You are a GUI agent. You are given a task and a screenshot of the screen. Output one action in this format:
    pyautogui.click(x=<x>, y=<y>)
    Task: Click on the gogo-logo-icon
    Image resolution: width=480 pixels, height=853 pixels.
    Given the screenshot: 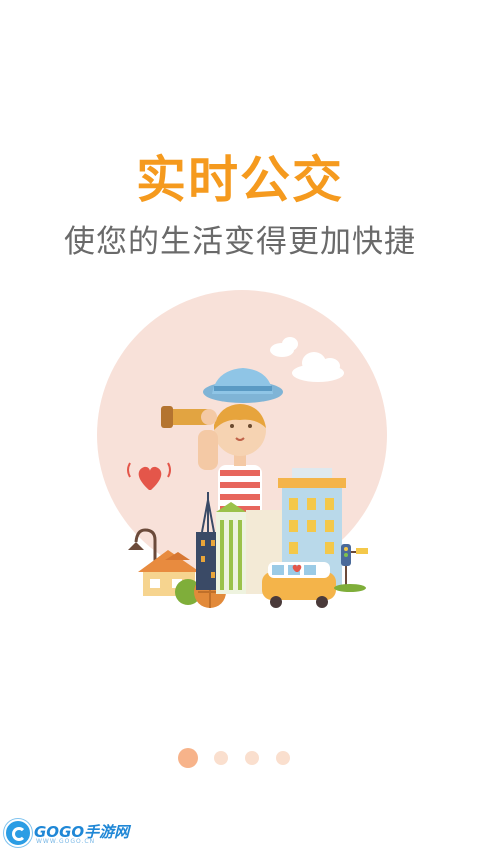 What is the action you would take?
    pyautogui.click(x=18, y=833)
    